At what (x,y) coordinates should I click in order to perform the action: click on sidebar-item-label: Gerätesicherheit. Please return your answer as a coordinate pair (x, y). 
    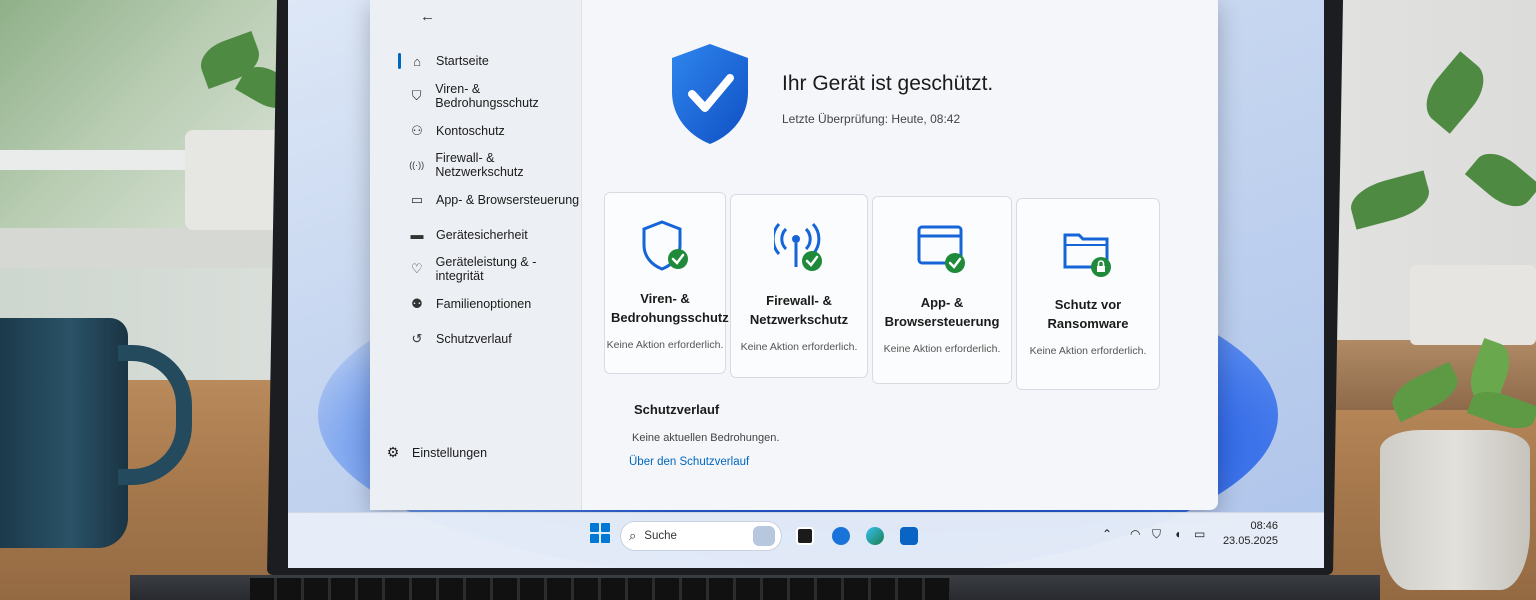
    Looking at the image, I should click on (482, 234).